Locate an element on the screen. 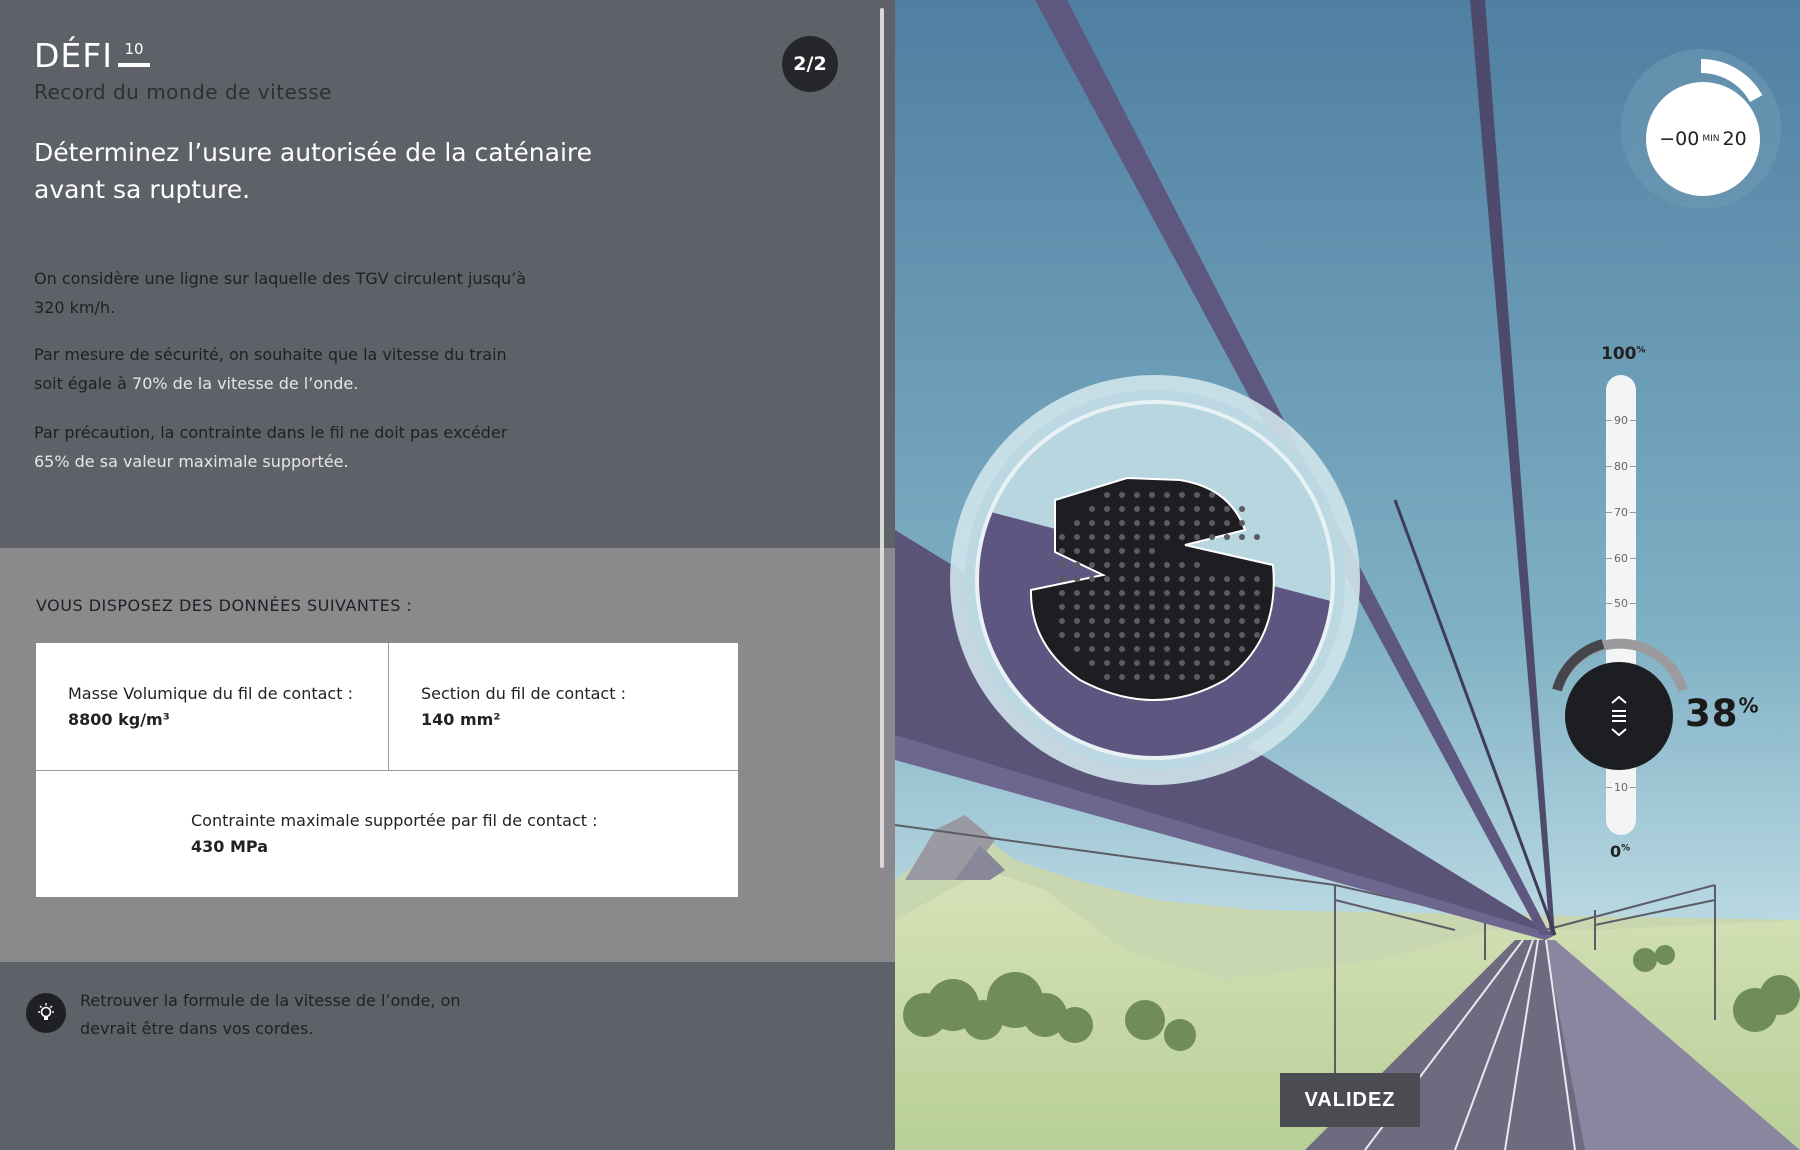 This screenshot has height=1150, width=1800. gauge-tick: 60 is located at coordinates (1621, 559).